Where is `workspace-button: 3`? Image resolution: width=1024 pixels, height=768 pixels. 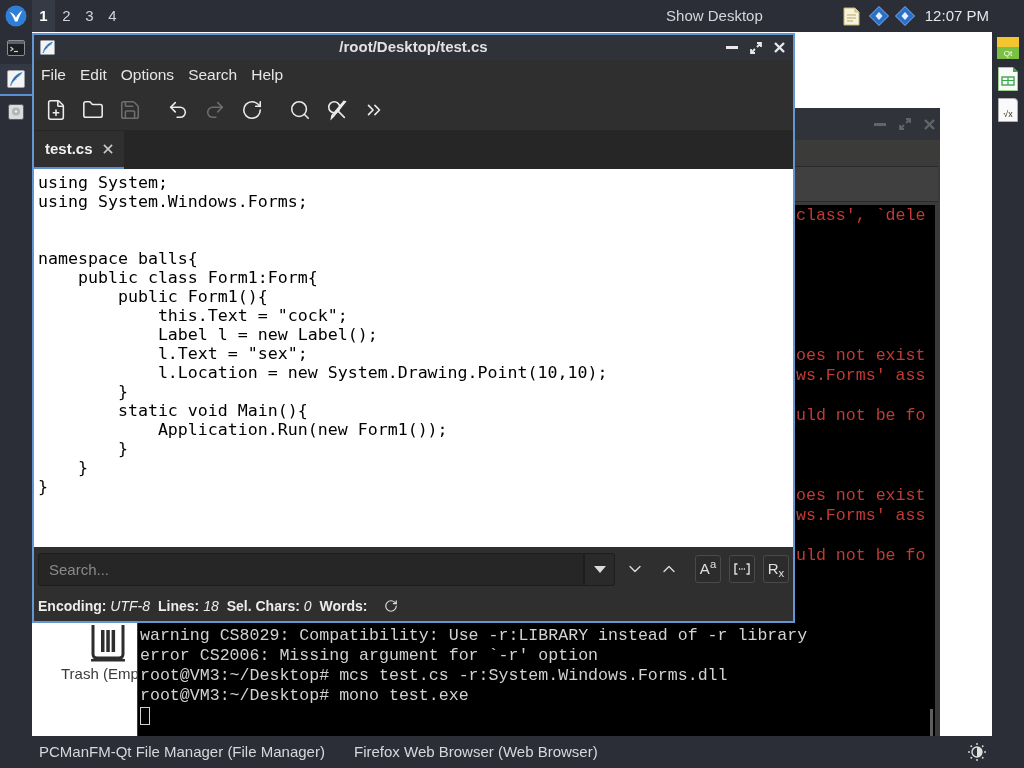
workspace-button: 3 is located at coordinates (89, 16).